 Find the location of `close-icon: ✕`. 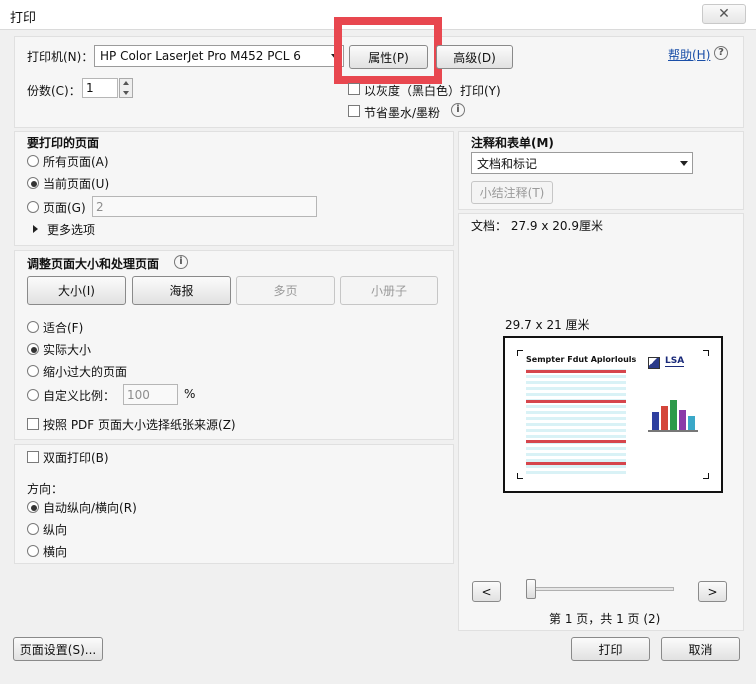

close-icon: ✕ is located at coordinates (724, 14).